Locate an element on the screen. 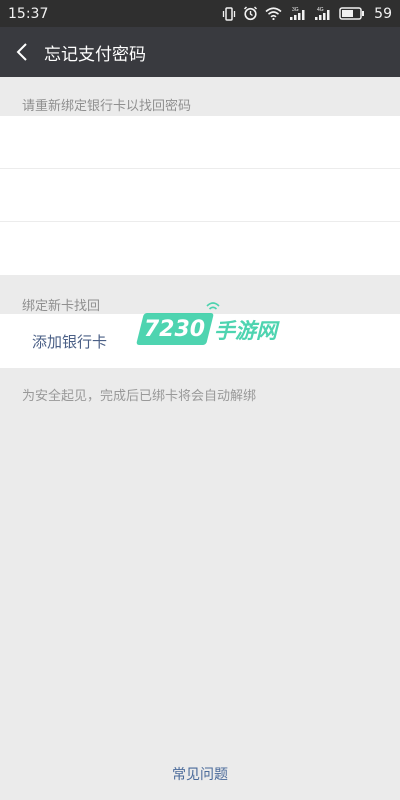 This screenshot has width=400, height=800. signal-3g-icon: 3G is located at coordinates (297, 13).